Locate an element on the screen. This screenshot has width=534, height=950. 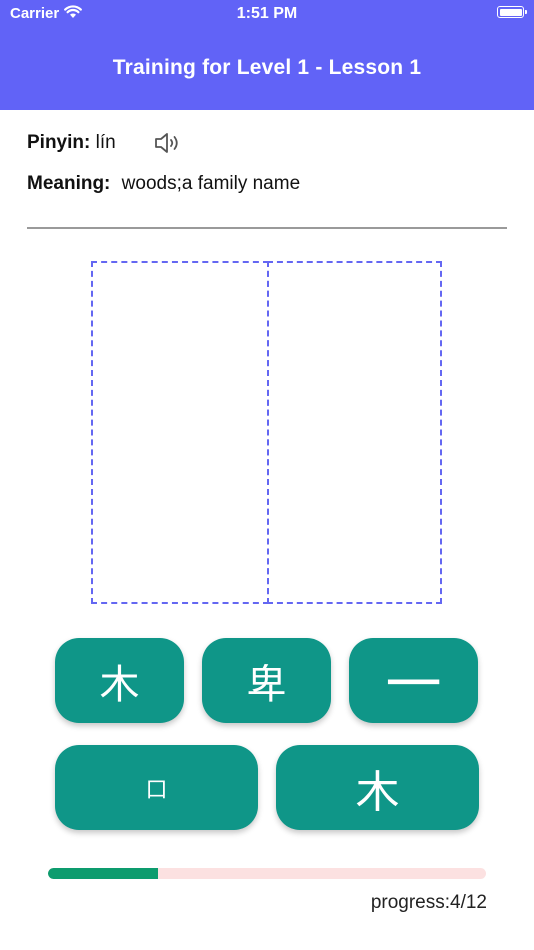
speaker-icon is located at coordinates (168, 143).